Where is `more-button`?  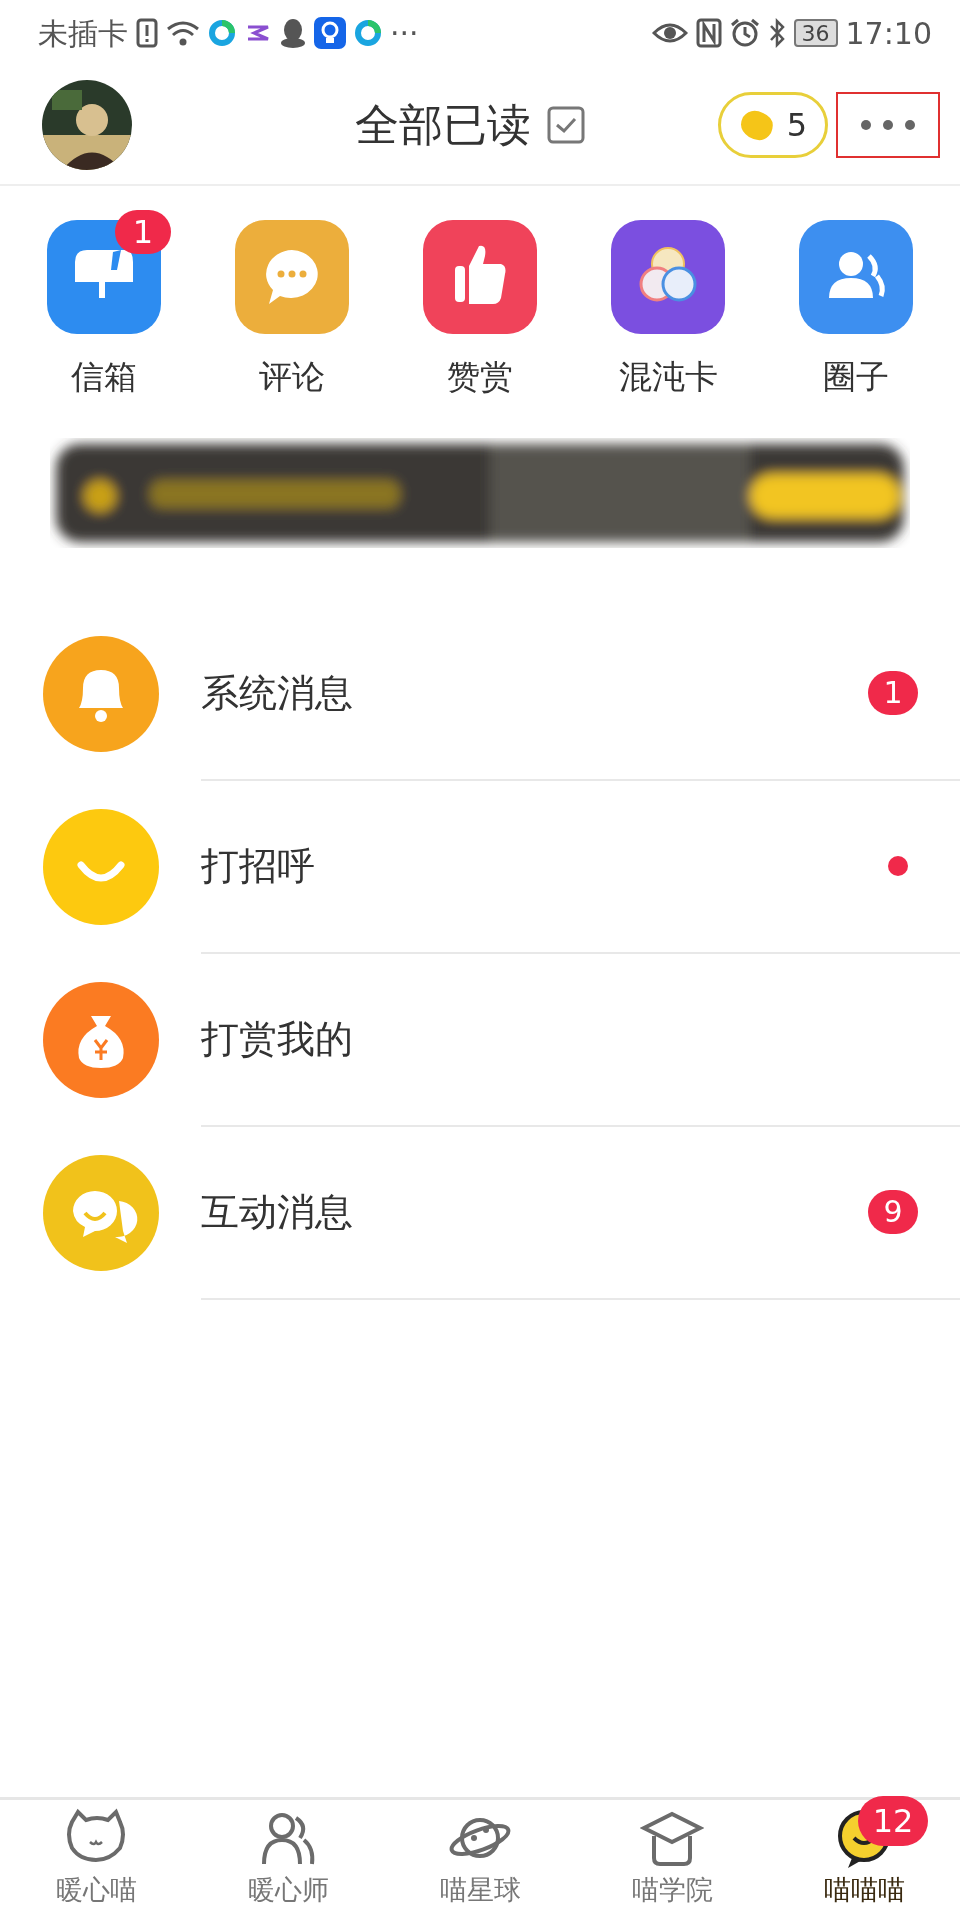 more-button is located at coordinates (888, 125).